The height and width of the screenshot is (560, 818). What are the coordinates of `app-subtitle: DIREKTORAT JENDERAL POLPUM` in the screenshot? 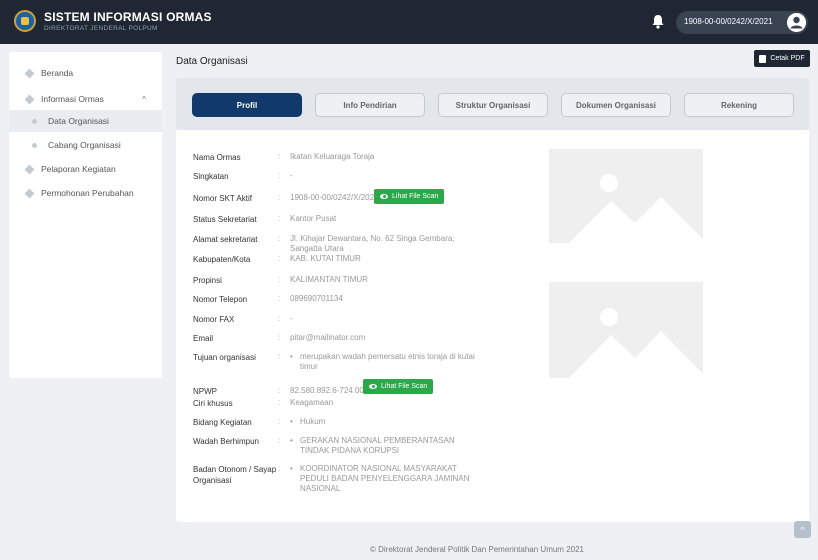 It's located at (101, 28).